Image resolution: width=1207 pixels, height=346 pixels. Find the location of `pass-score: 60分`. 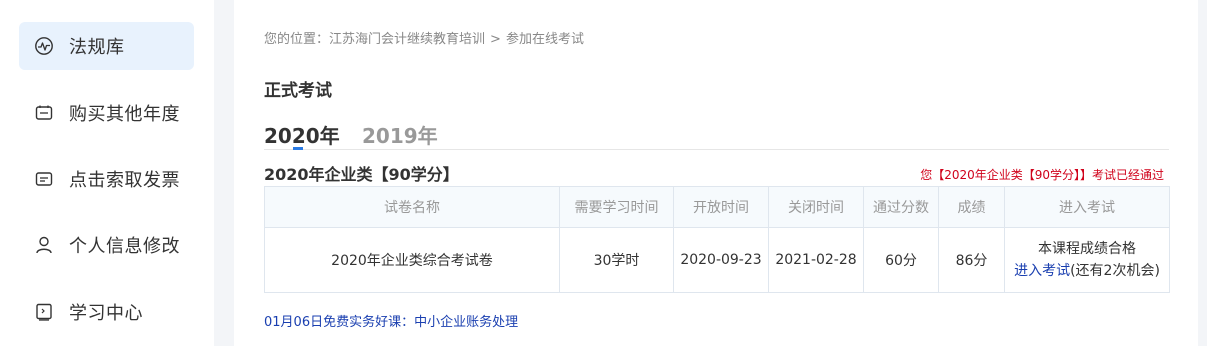

pass-score: 60分 is located at coordinates (901, 260).